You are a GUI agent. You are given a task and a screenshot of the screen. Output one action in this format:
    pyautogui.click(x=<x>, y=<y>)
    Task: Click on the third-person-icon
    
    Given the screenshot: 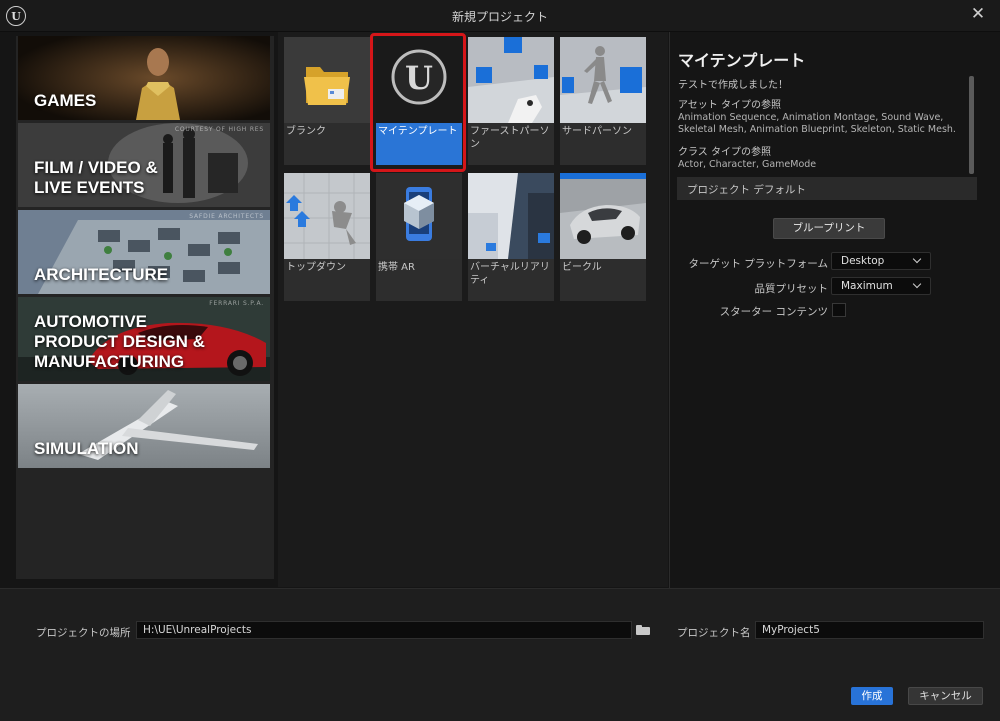 What is the action you would take?
    pyautogui.click(x=603, y=80)
    